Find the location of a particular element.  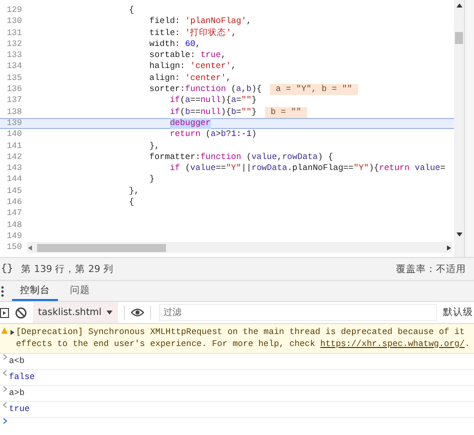

expand-arrow-icon is located at coordinates (12, 332).